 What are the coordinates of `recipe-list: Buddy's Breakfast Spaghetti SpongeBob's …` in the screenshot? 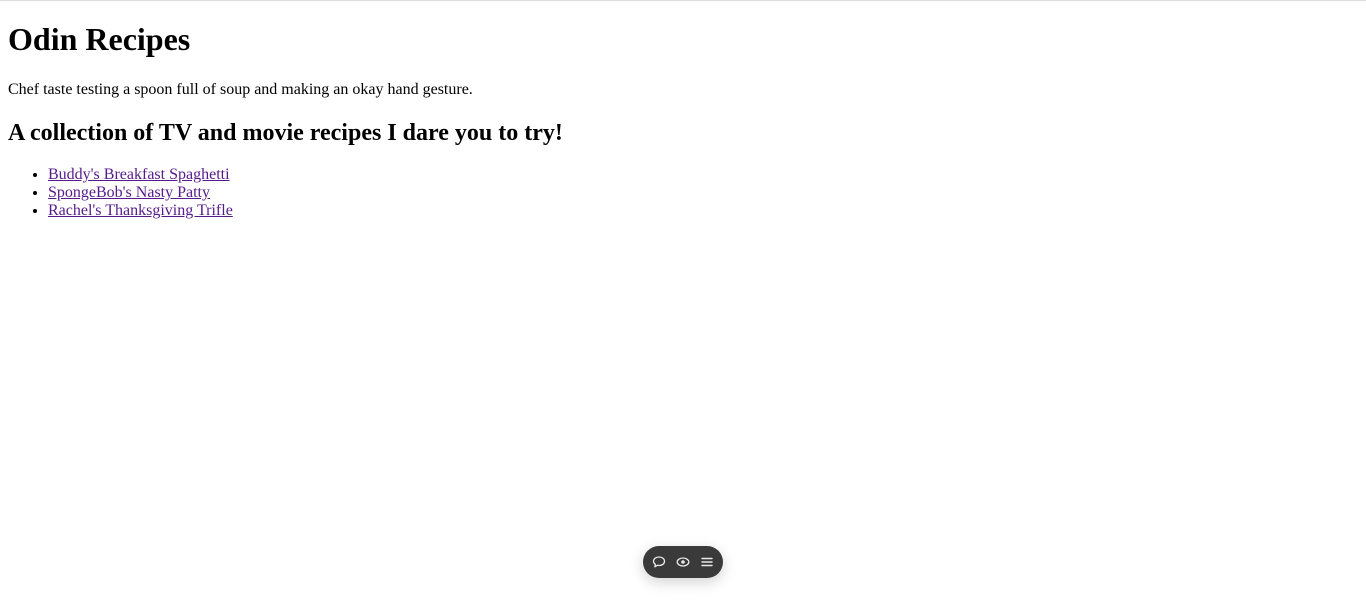 It's located at (683, 193).